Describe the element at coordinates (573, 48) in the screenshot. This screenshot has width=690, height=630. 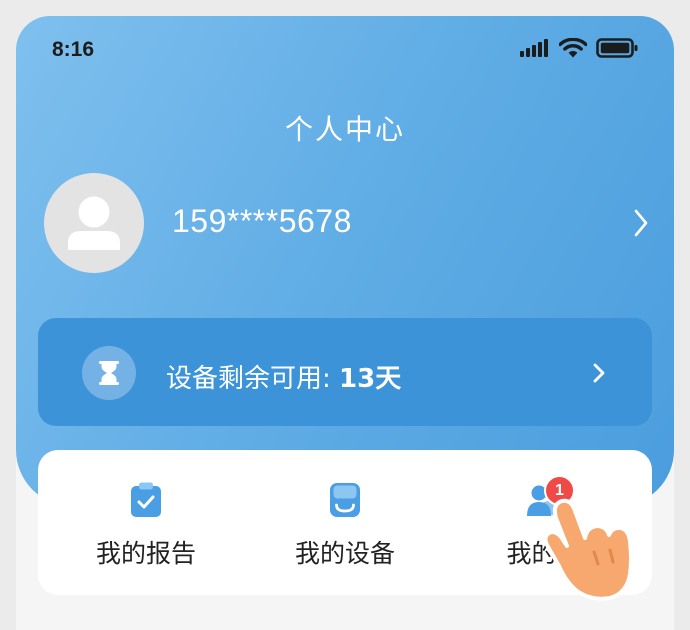
I see `wifi-icon` at that location.